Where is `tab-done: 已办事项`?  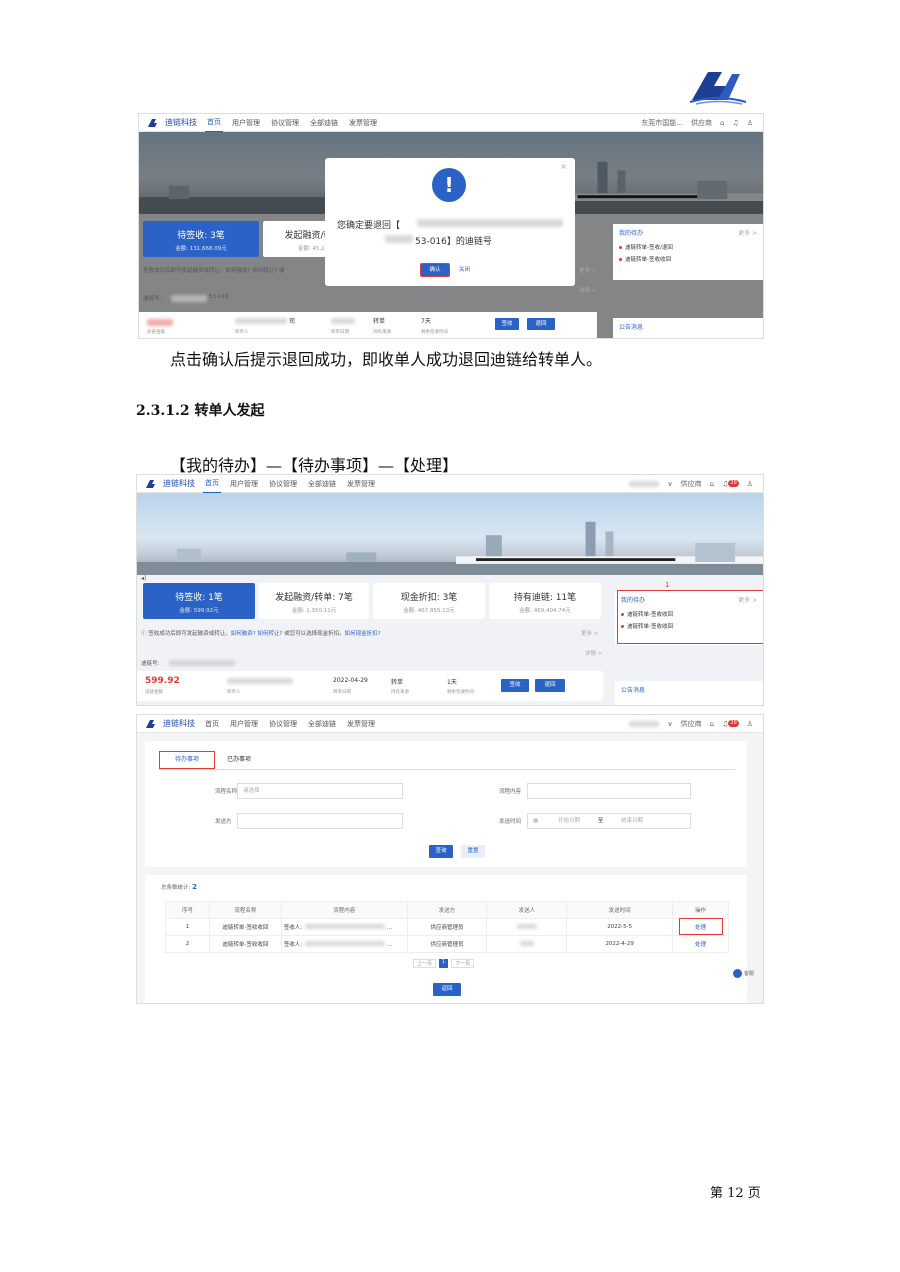
tab-done: 已办事项 is located at coordinates (239, 758).